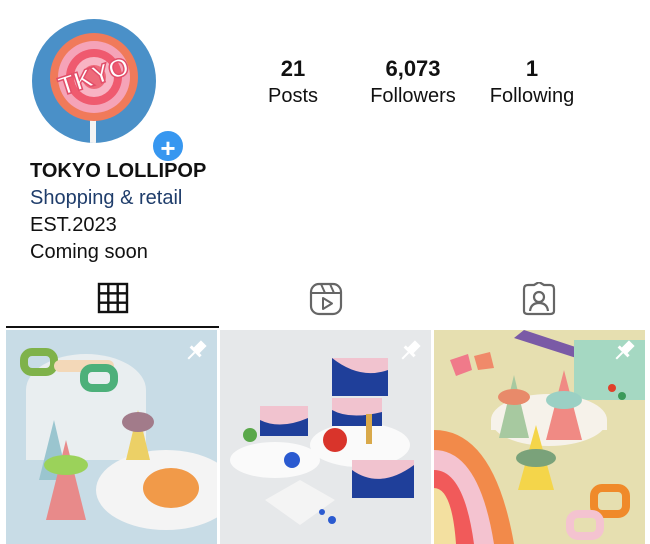 The width and height of the screenshot is (650, 544). What do you see at coordinates (118, 198) in the screenshot?
I see `profile-category: Shopping & retail` at bounding box center [118, 198].